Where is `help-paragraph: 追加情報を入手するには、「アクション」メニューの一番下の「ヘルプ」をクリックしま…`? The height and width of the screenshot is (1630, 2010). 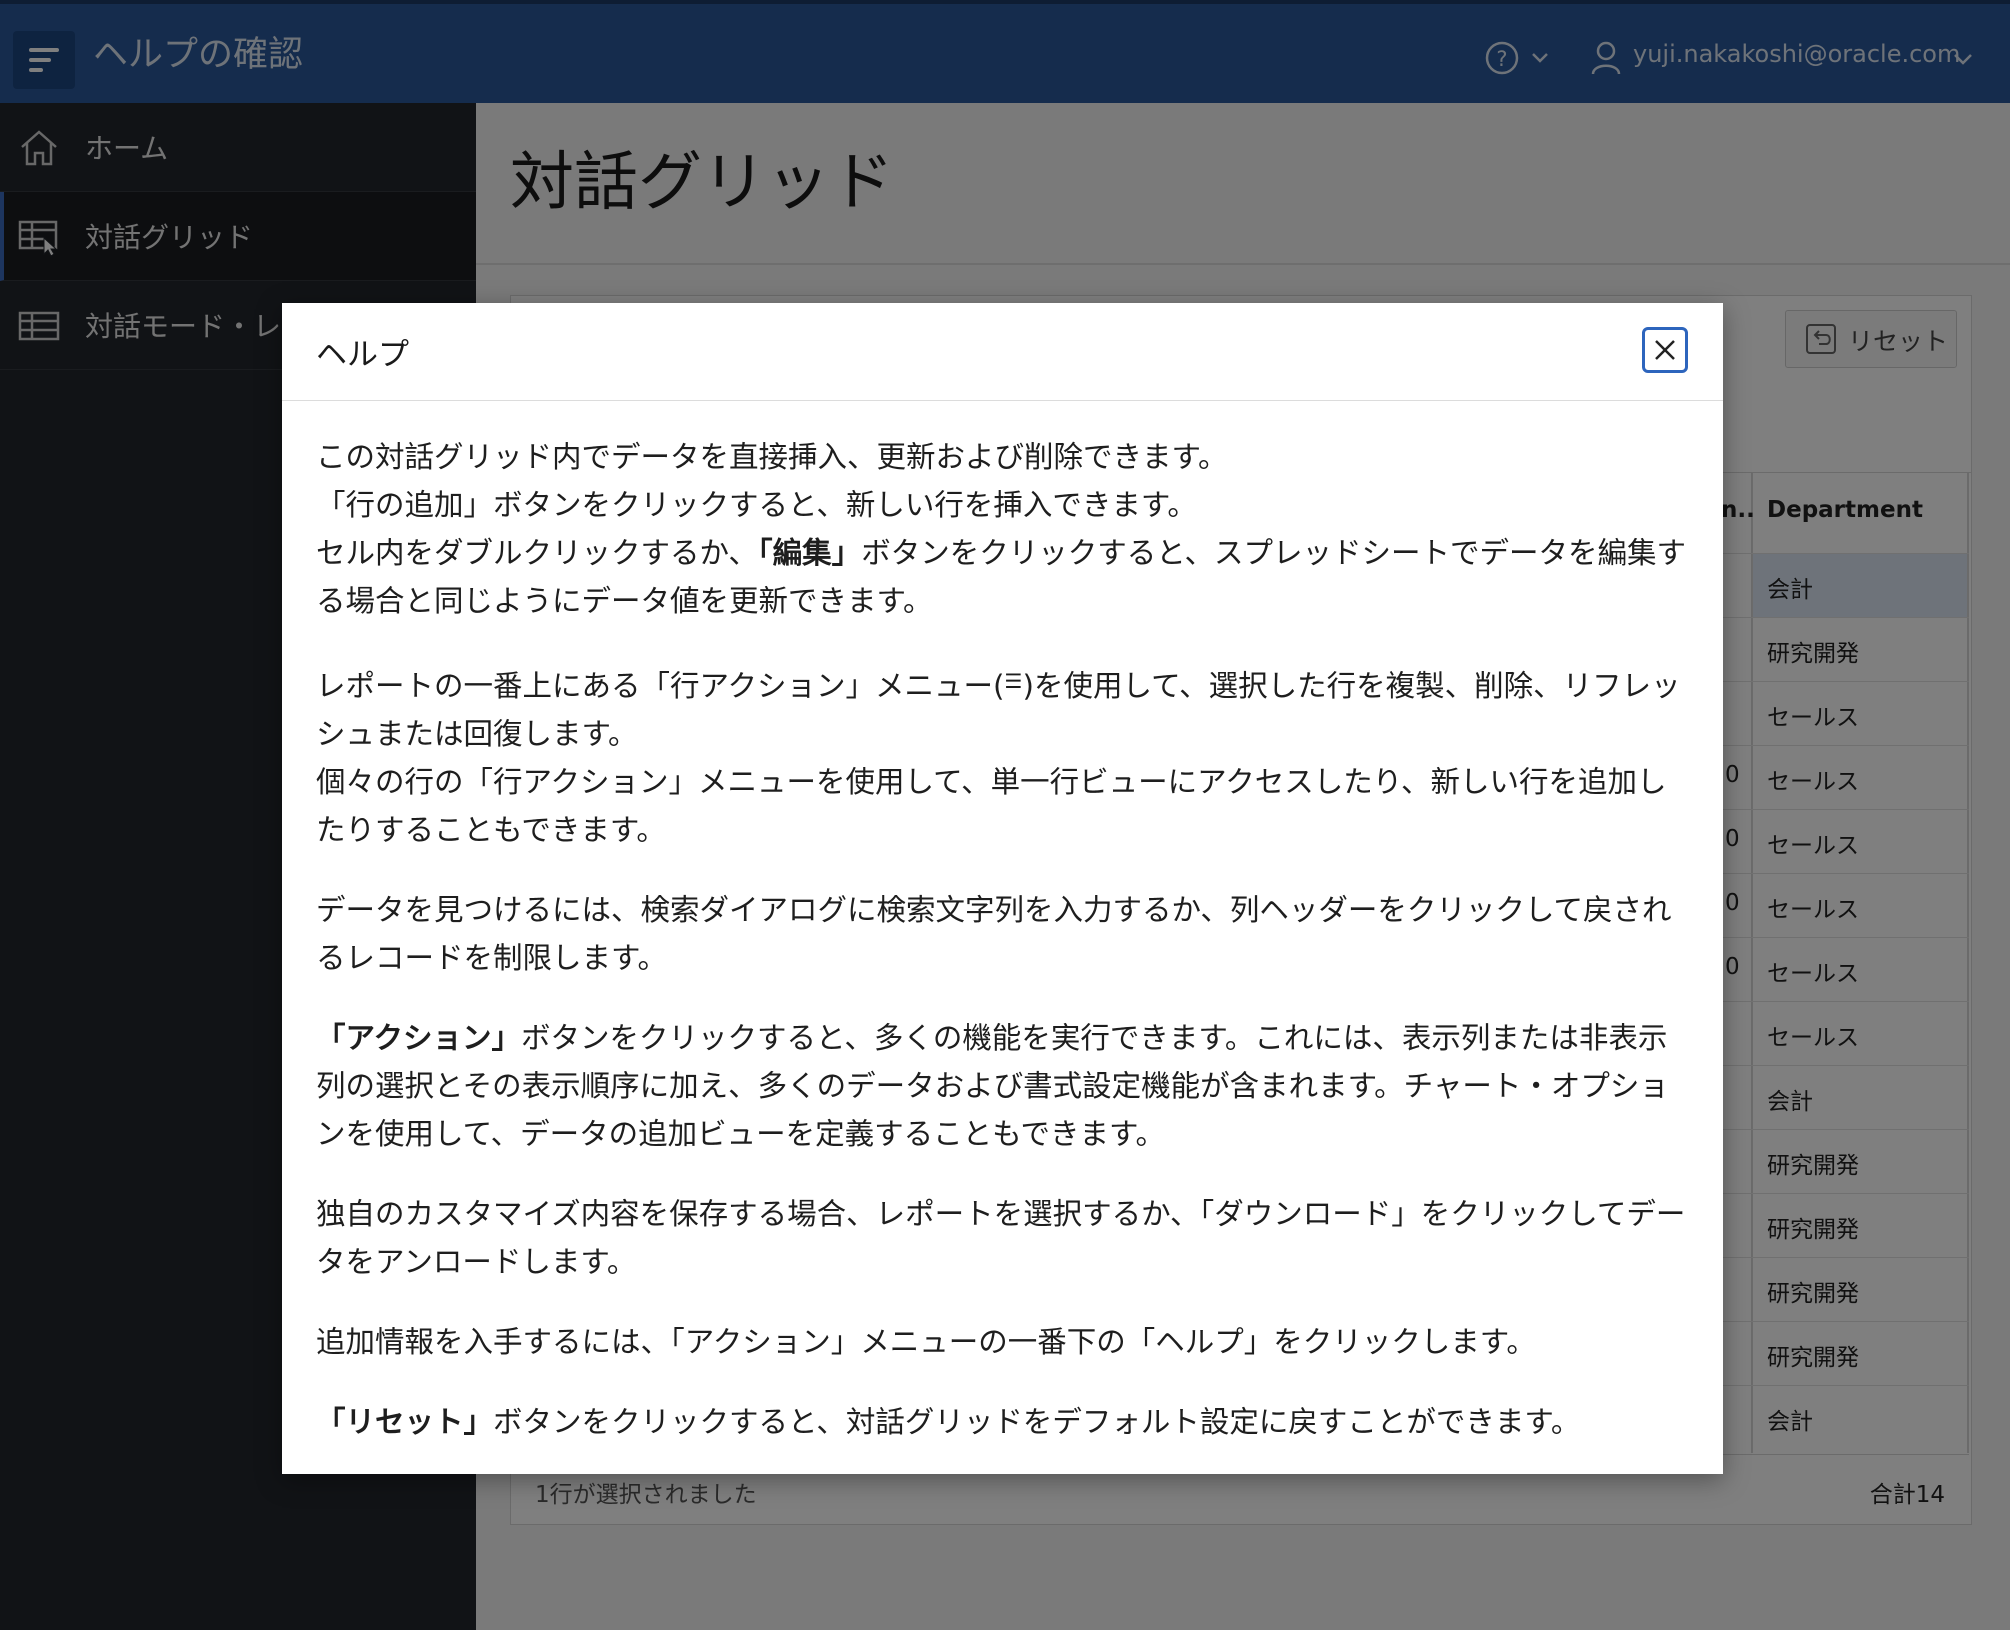 help-paragraph: 追加情報を入手するには、「アクション」メニューの一番下の「ヘルプ」をクリックしま… is located at coordinates (926, 1342).